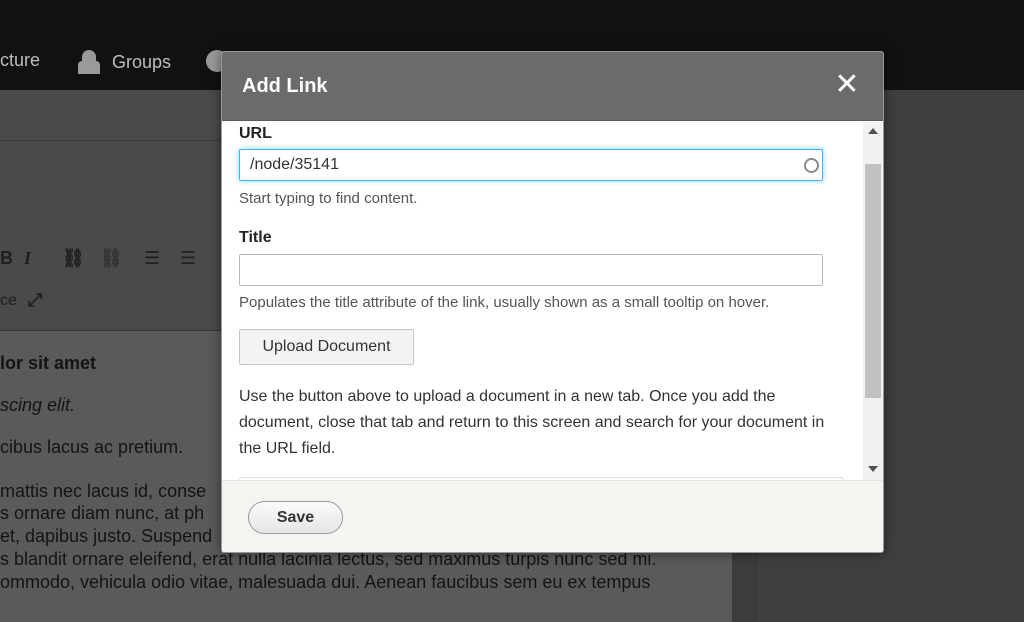  Describe the element at coordinates (552, 86) in the screenshot. I see `dialog-header: Add Link ✕` at that location.